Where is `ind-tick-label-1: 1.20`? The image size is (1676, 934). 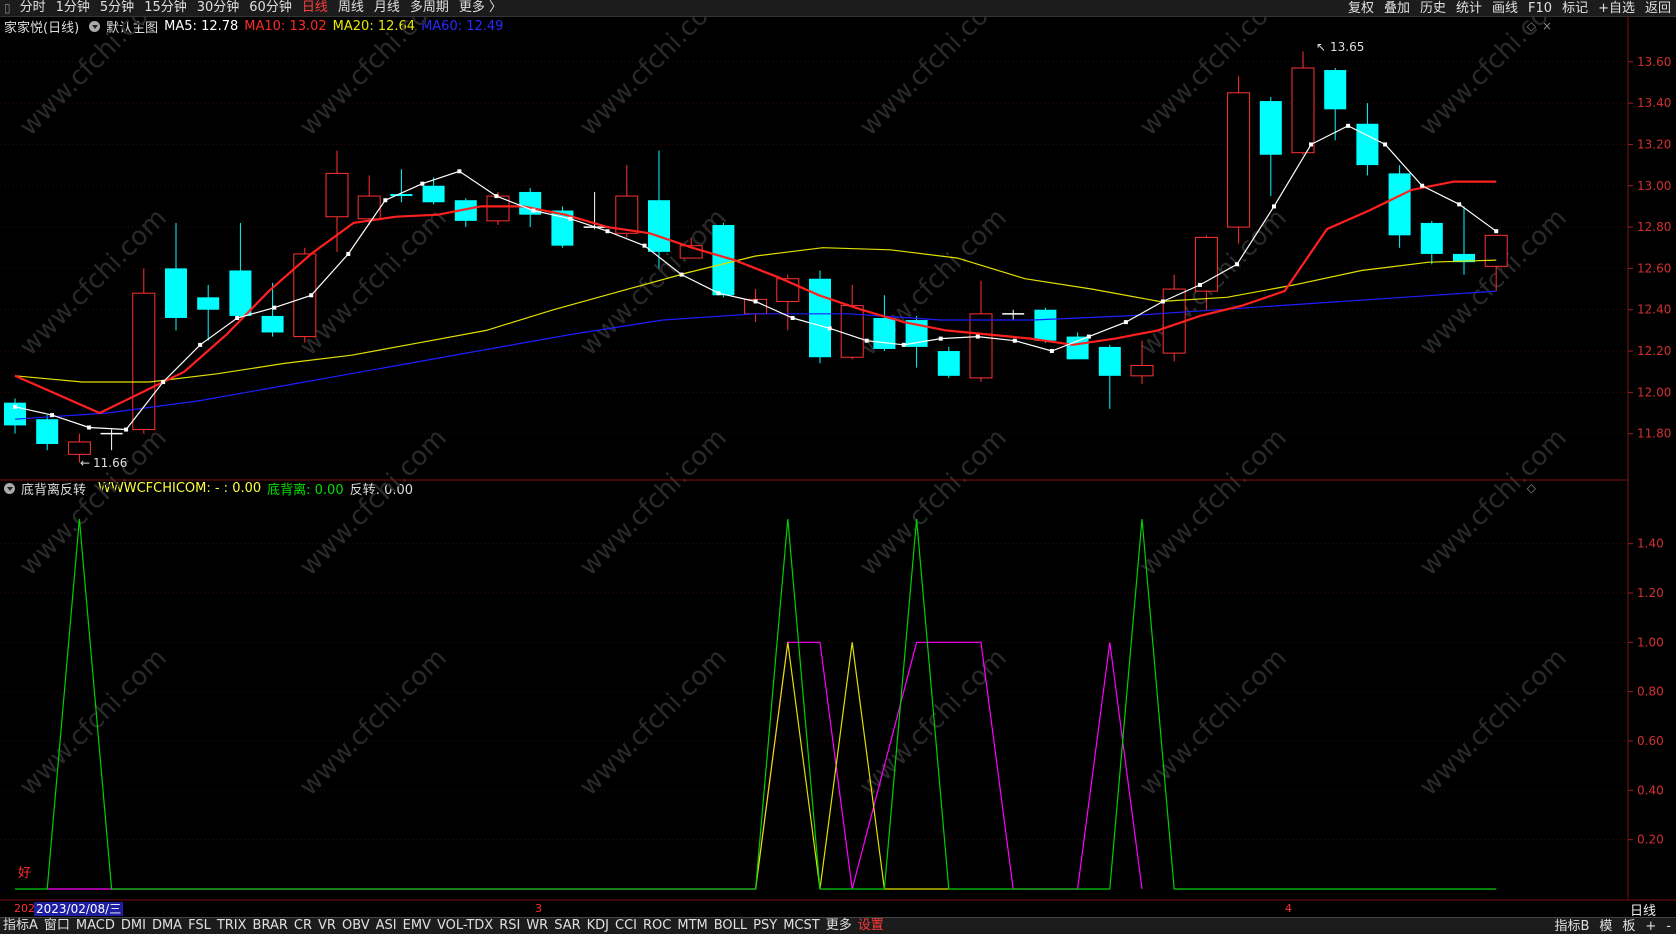 ind-tick-label-1: 1.20 is located at coordinates (1650, 593).